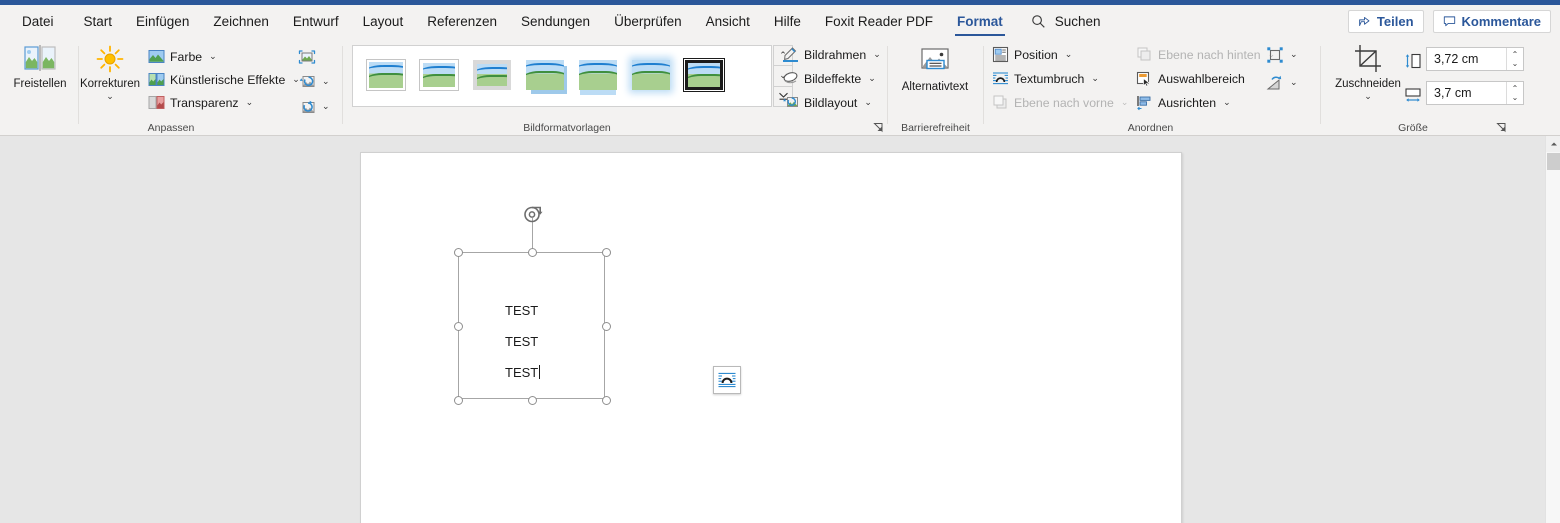  I want to click on resize-handle-se, so click(606, 400).